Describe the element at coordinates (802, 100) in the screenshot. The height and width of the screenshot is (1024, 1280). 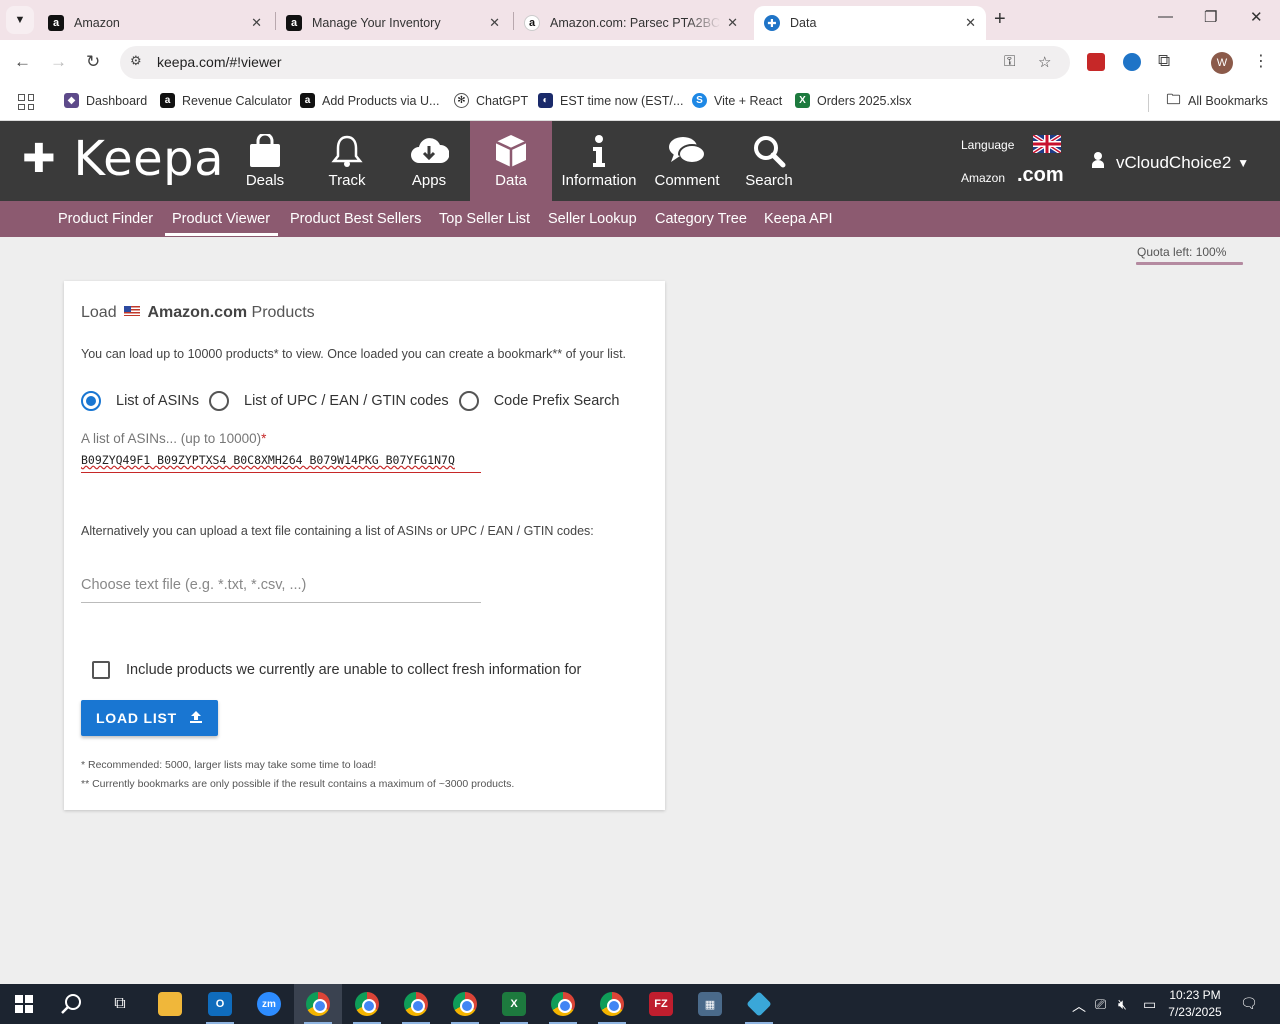
I see `excel-icon: X` at that location.